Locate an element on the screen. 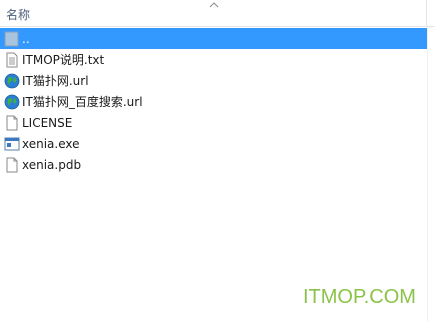 The image size is (435, 322). file-row-itmop-txt: ITMOP说明.txt is located at coordinates (213, 59).